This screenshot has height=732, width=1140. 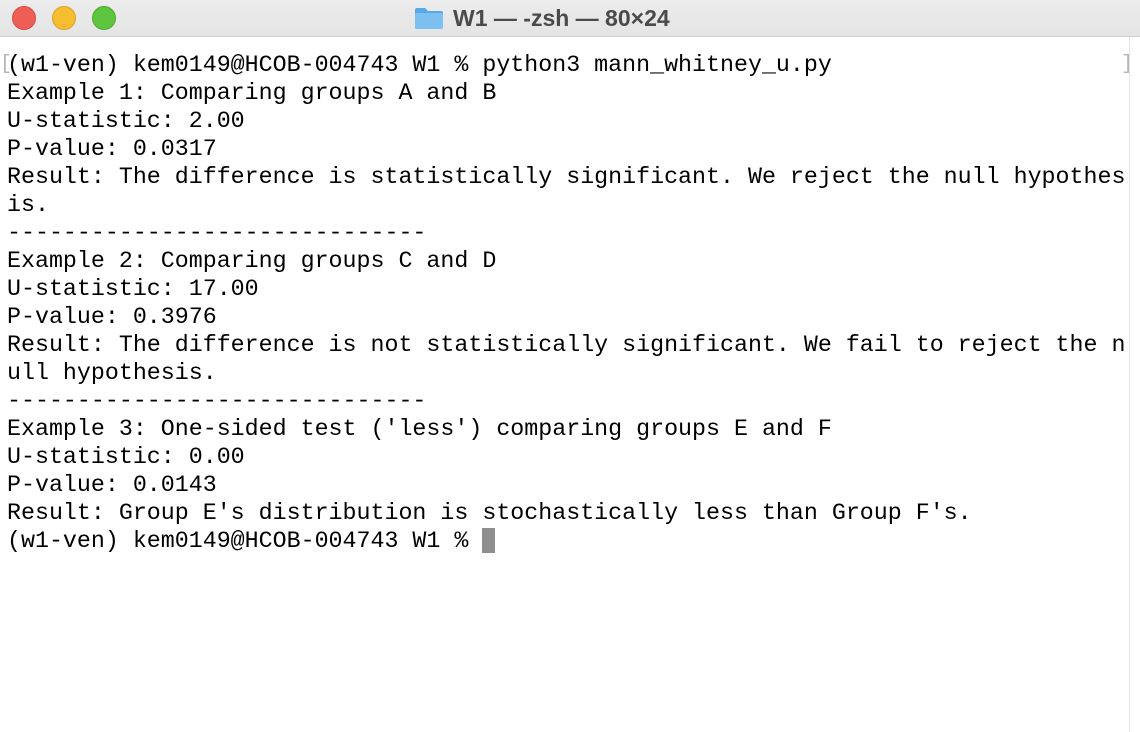 What do you see at coordinates (252, 93) in the screenshot?
I see `terminal-line: Example 1: Comparing groups A and B` at bounding box center [252, 93].